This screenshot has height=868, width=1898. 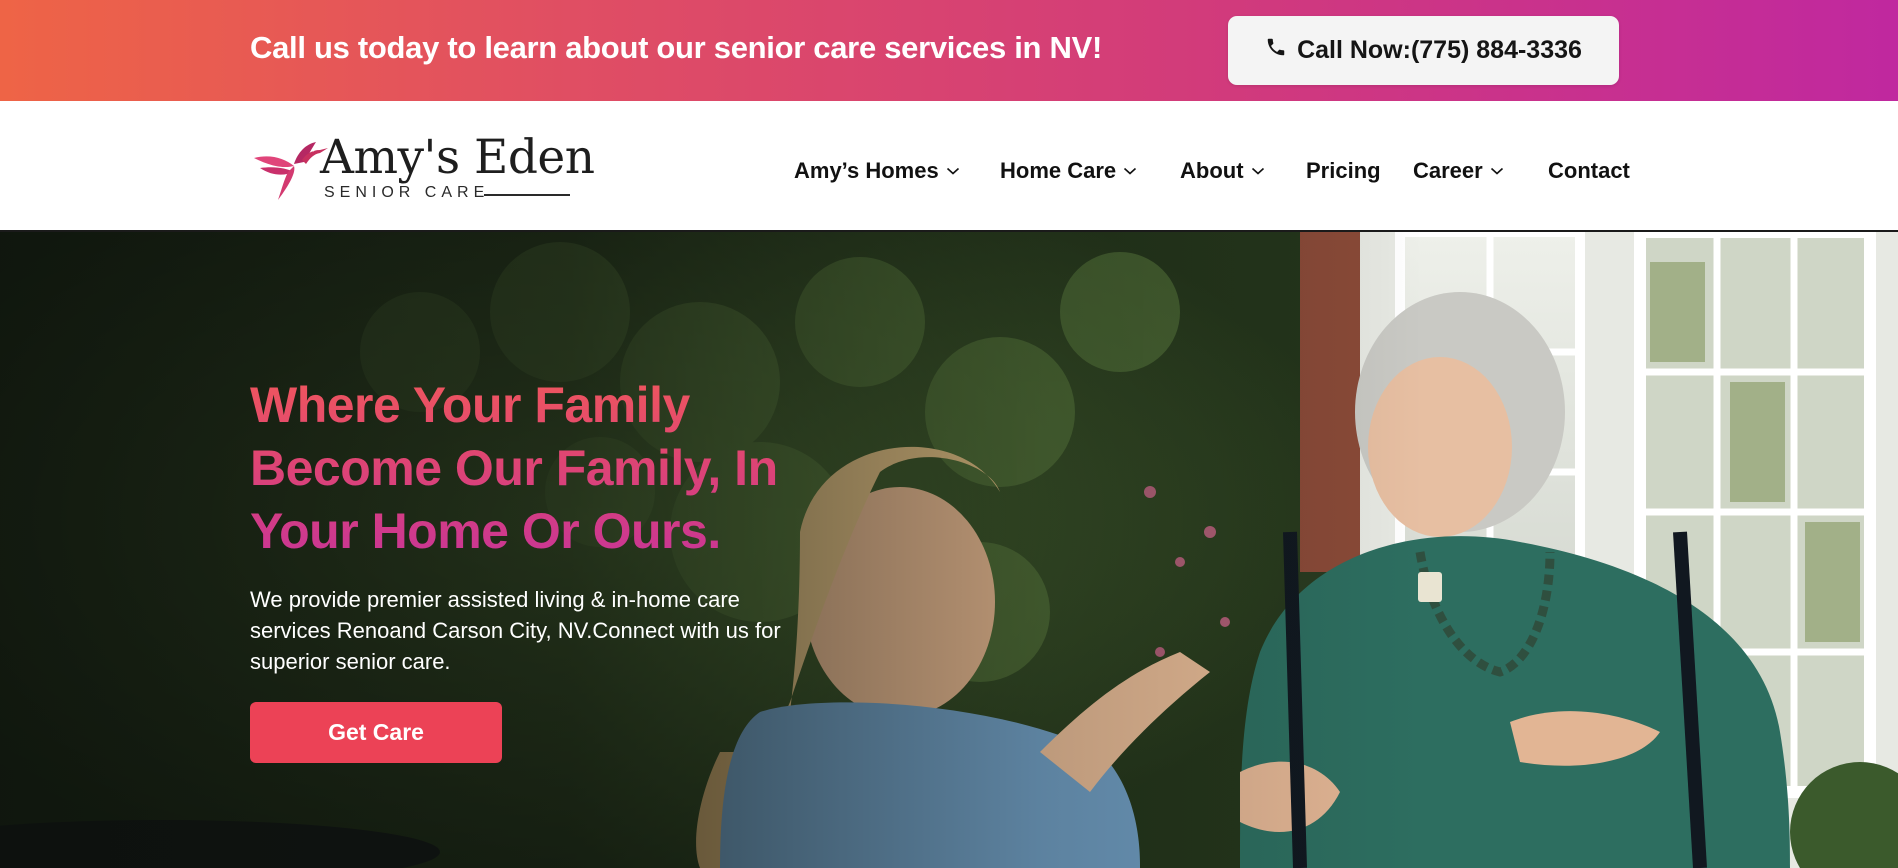 I want to click on nav-item-career: Career, so click(x=1458, y=171).